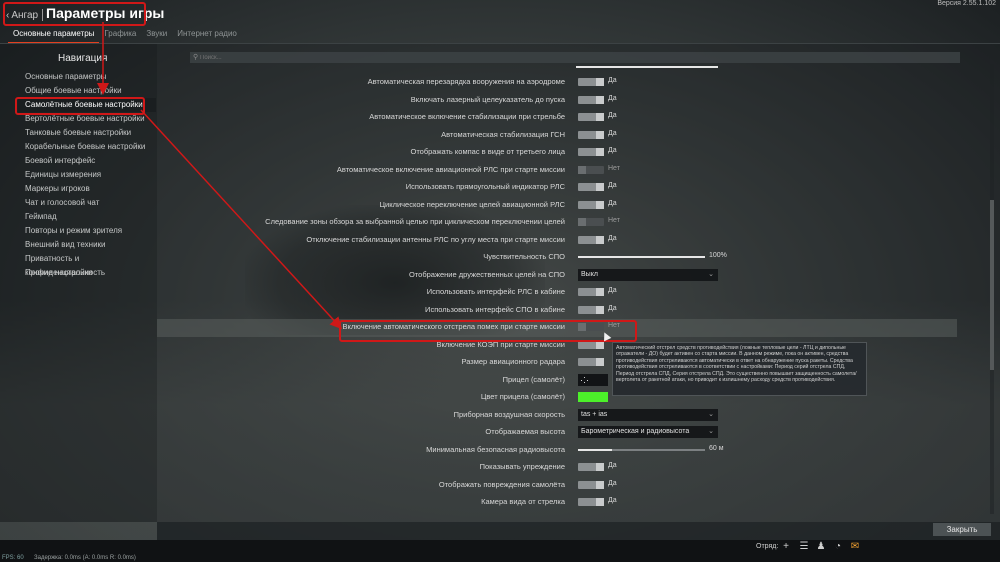 The height and width of the screenshot is (562, 1000). What do you see at coordinates (54, 35) in the screenshot?
I see `tab-main-settings: Основные параметры` at bounding box center [54, 35].